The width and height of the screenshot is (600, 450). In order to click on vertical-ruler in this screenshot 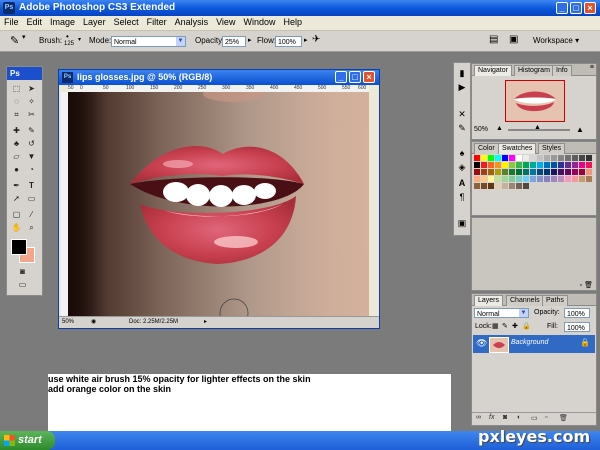, I will do `click(64, 204)`.